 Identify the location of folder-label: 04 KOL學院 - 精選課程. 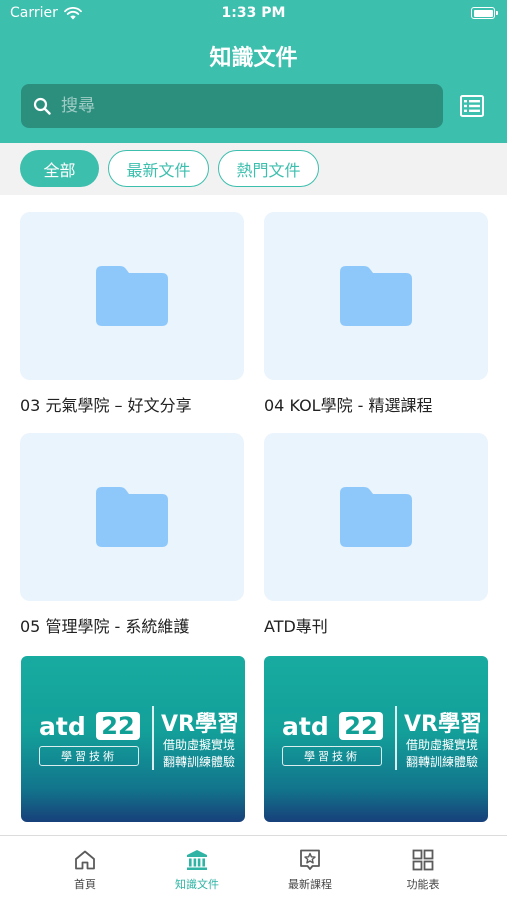
(348, 405).